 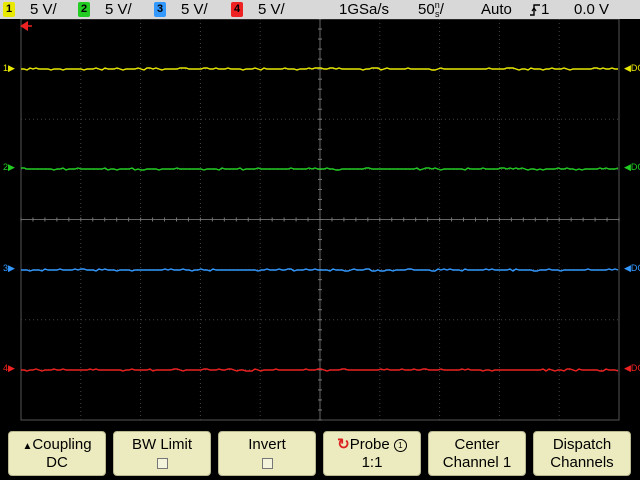 I want to click on bw-limit-label: BW Limit, so click(x=162, y=444).